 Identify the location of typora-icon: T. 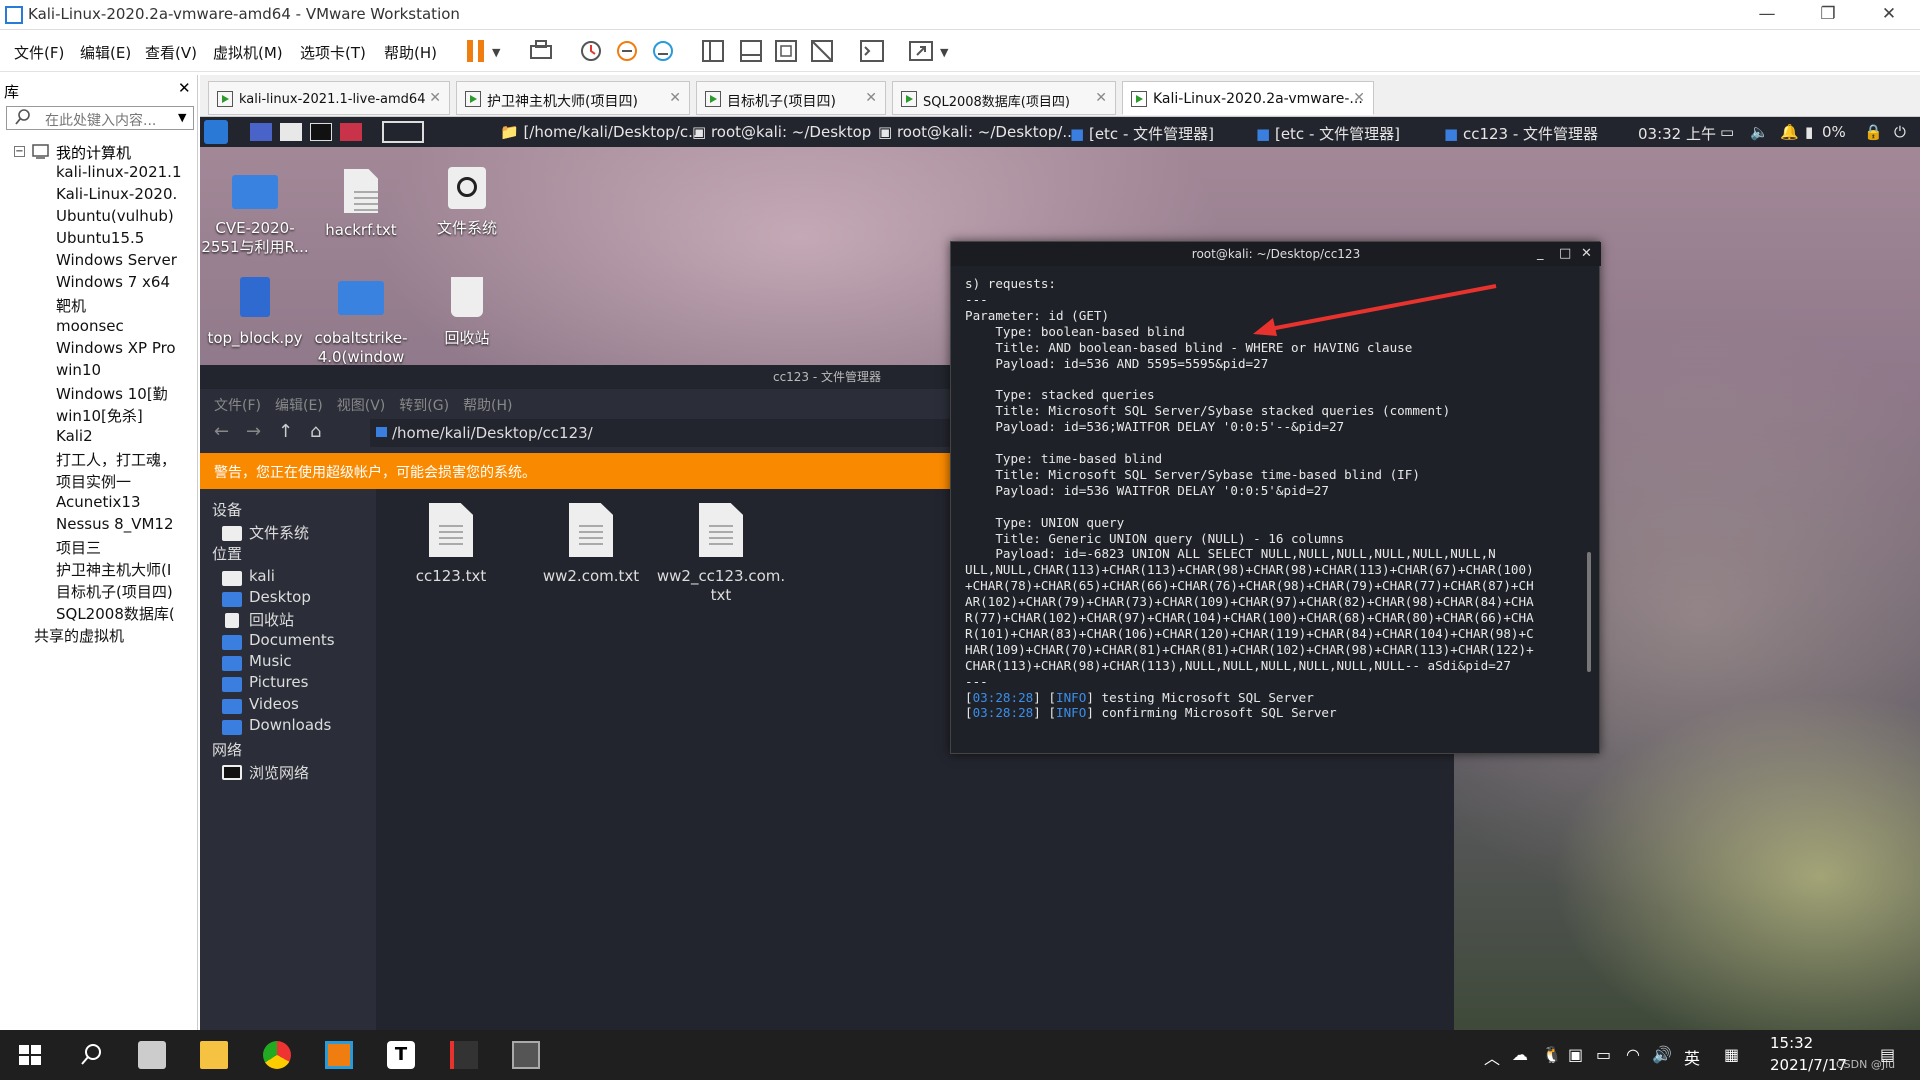
(401, 1055).